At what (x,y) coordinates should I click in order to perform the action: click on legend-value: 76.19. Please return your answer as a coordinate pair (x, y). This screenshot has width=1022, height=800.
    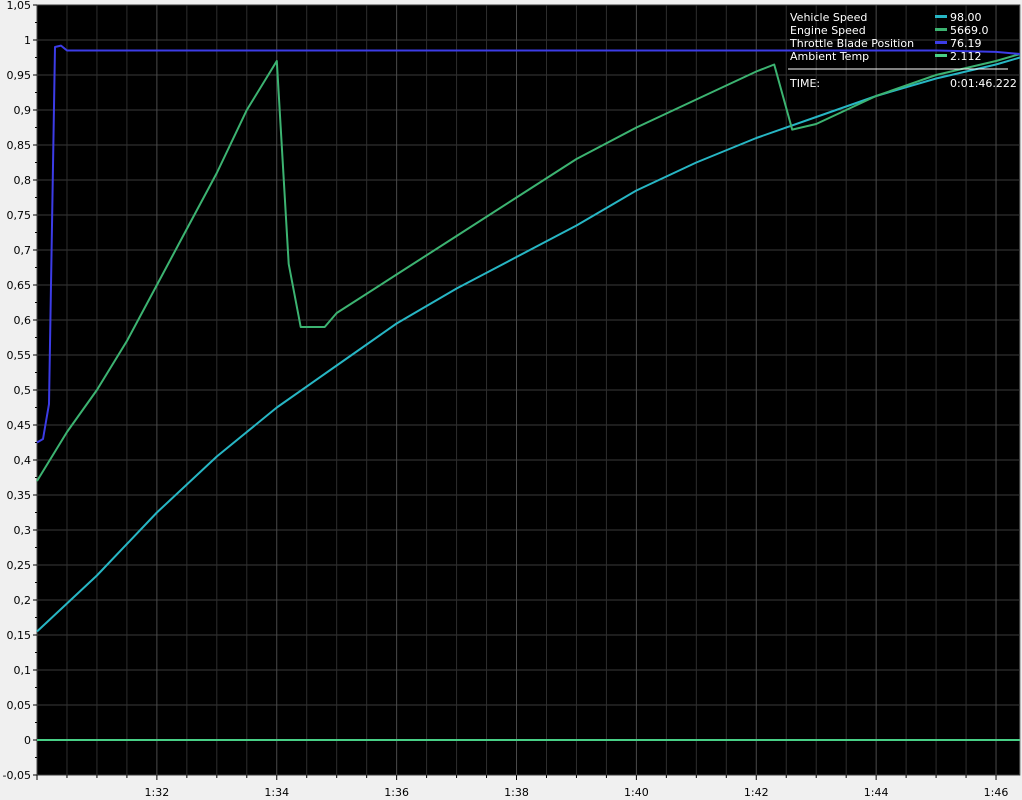
    Looking at the image, I should click on (966, 43).